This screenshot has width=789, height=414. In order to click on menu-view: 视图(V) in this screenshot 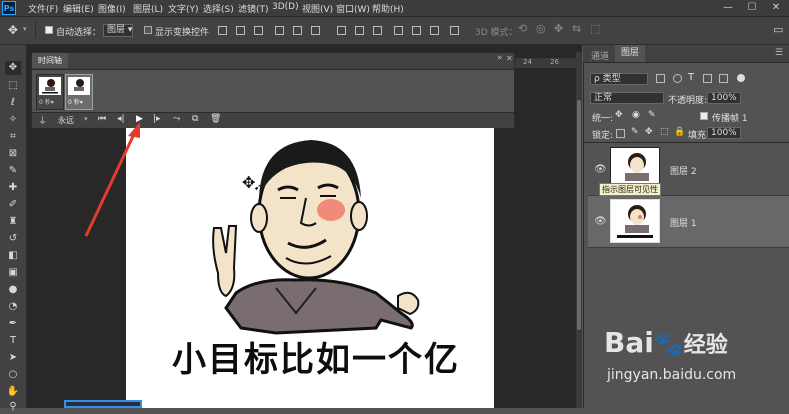, I will do `click(317, 8)`.